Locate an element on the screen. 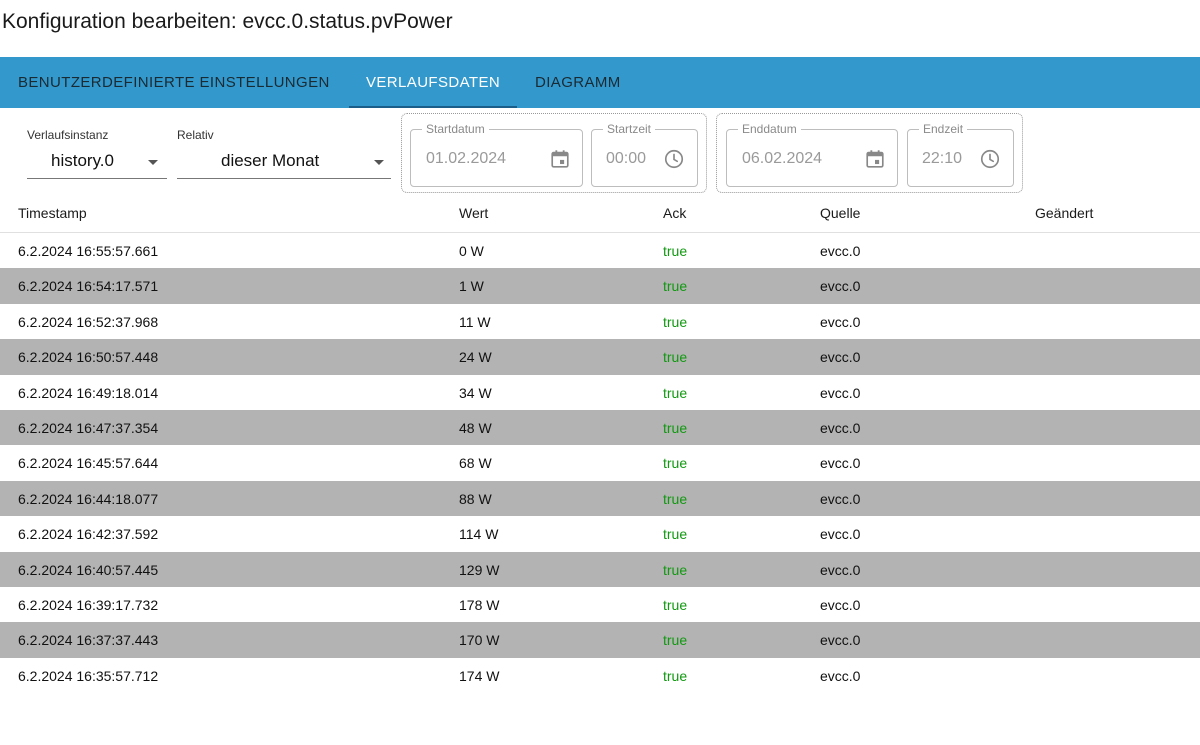  start-date-value: 01.02.2024 is located at coordinates (466, 158).